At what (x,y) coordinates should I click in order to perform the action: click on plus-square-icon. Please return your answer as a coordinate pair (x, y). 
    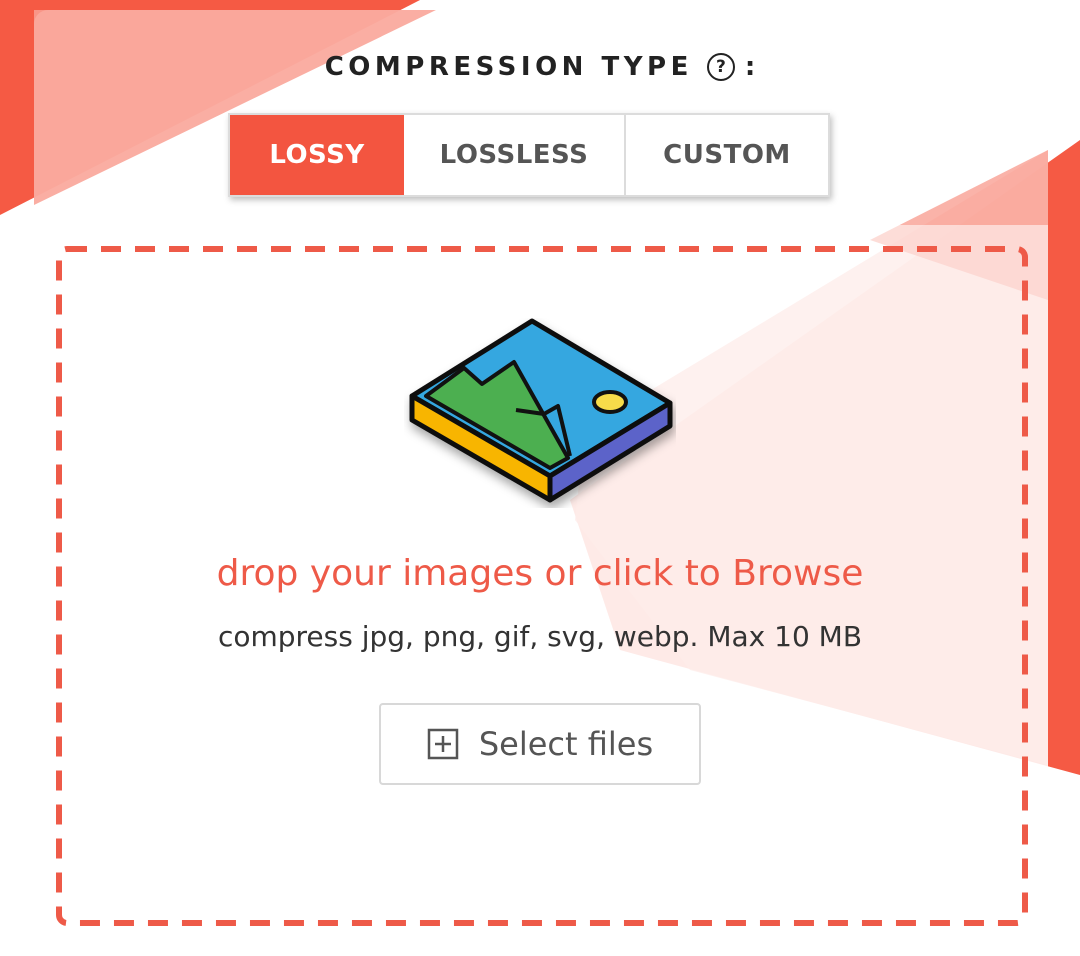
    Looking at the image, I should click on (443, 744).